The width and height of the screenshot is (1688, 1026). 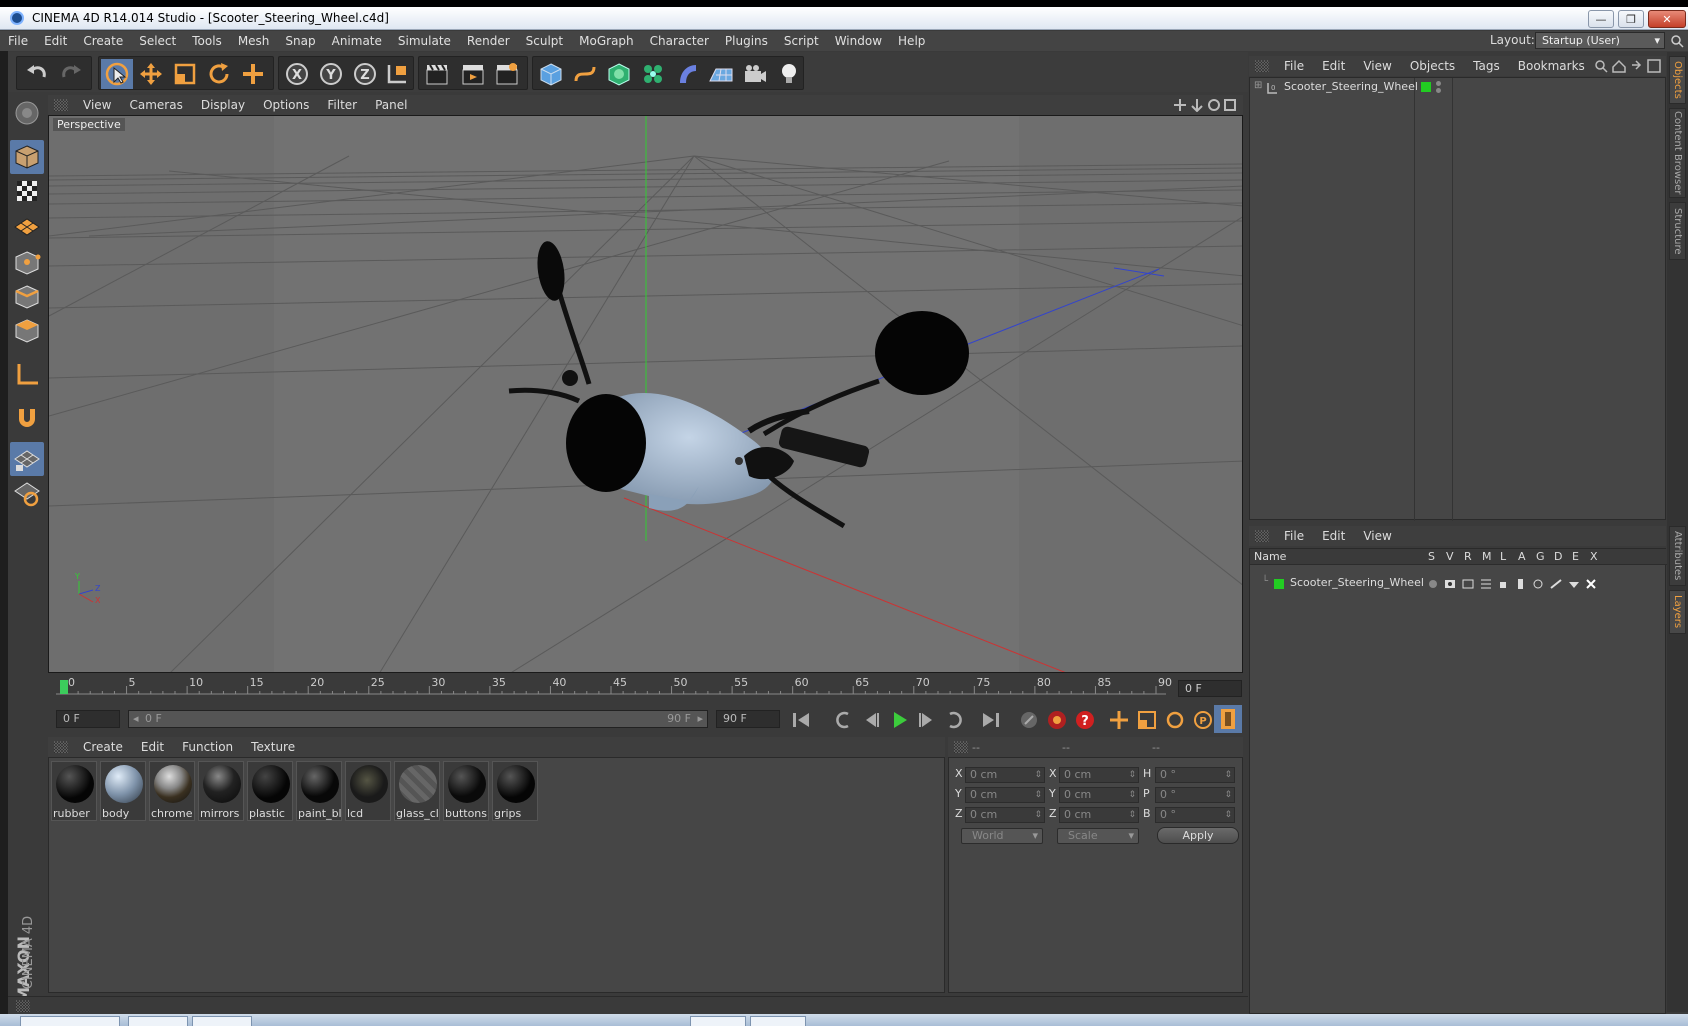 What do you see at coordinates (1002, 836) in the screenshot?
I see `coordinate-space-select: World` at bounding box center [1002, 836].